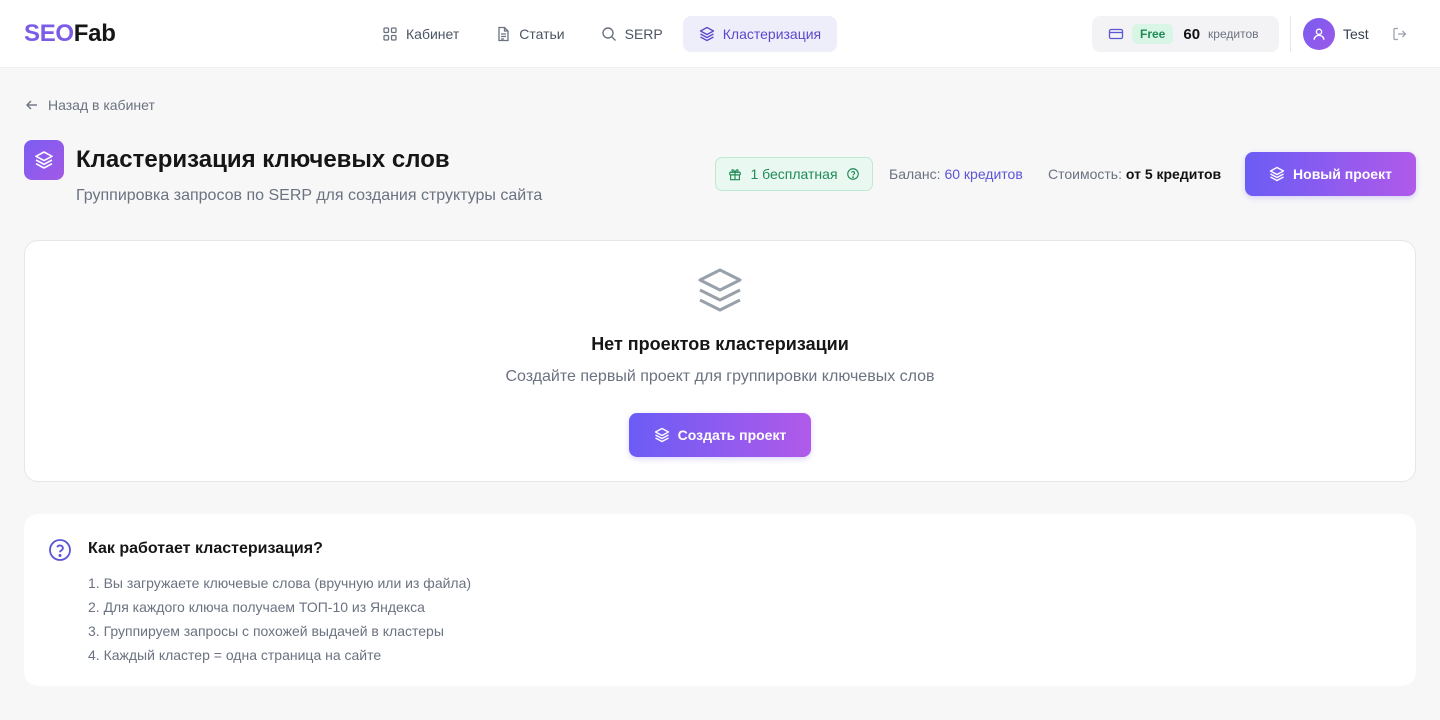 Image resolution: width=1440 pixels, height=720 pixels. I want to click on free-clustering-badge: 1 бесплатная, so click(794, 174).